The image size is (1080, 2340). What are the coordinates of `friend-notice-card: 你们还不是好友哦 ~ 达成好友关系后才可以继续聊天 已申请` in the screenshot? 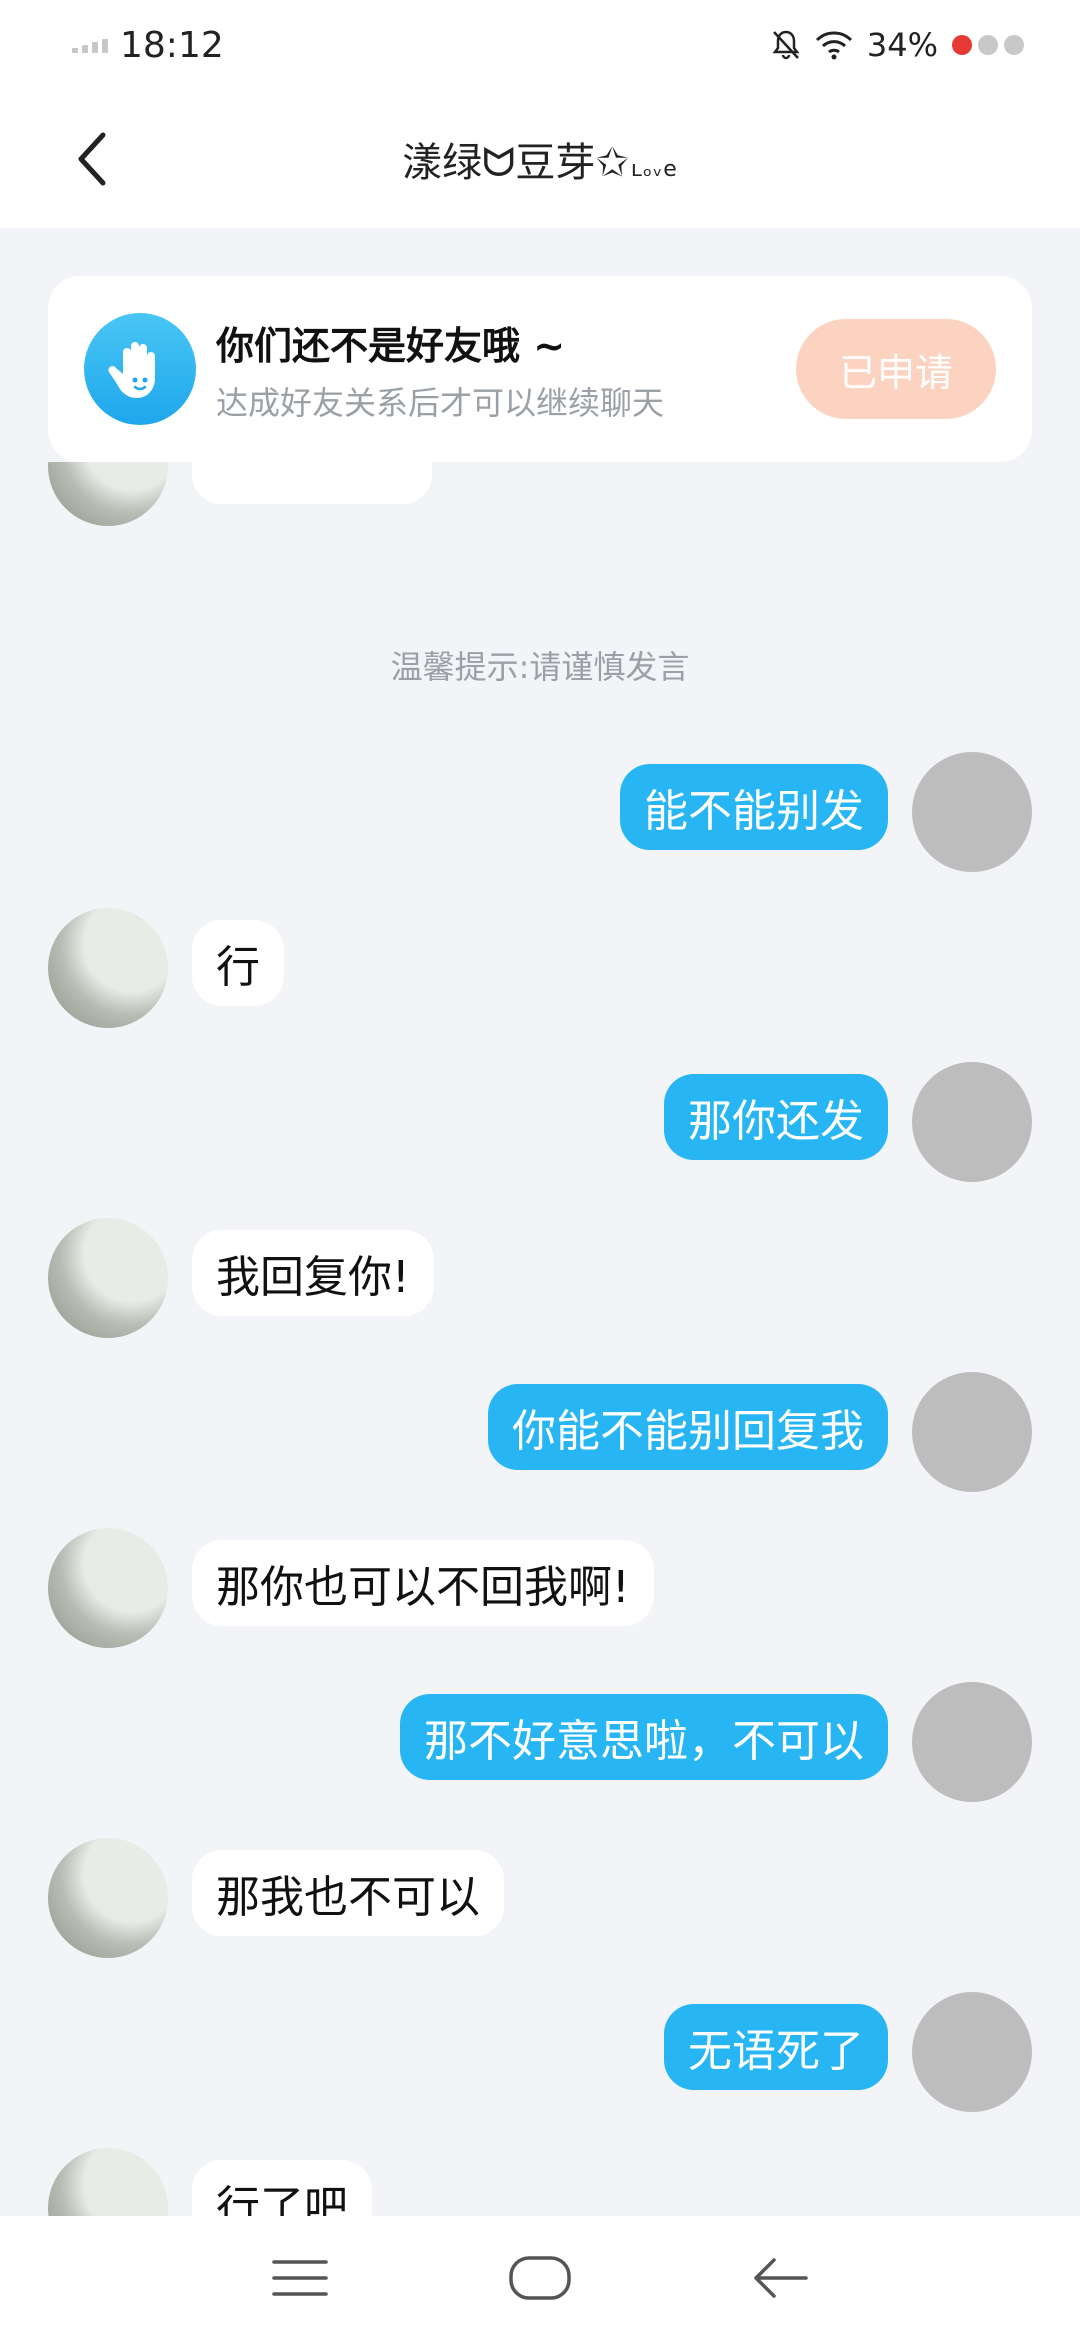 It's located at (540, 369).